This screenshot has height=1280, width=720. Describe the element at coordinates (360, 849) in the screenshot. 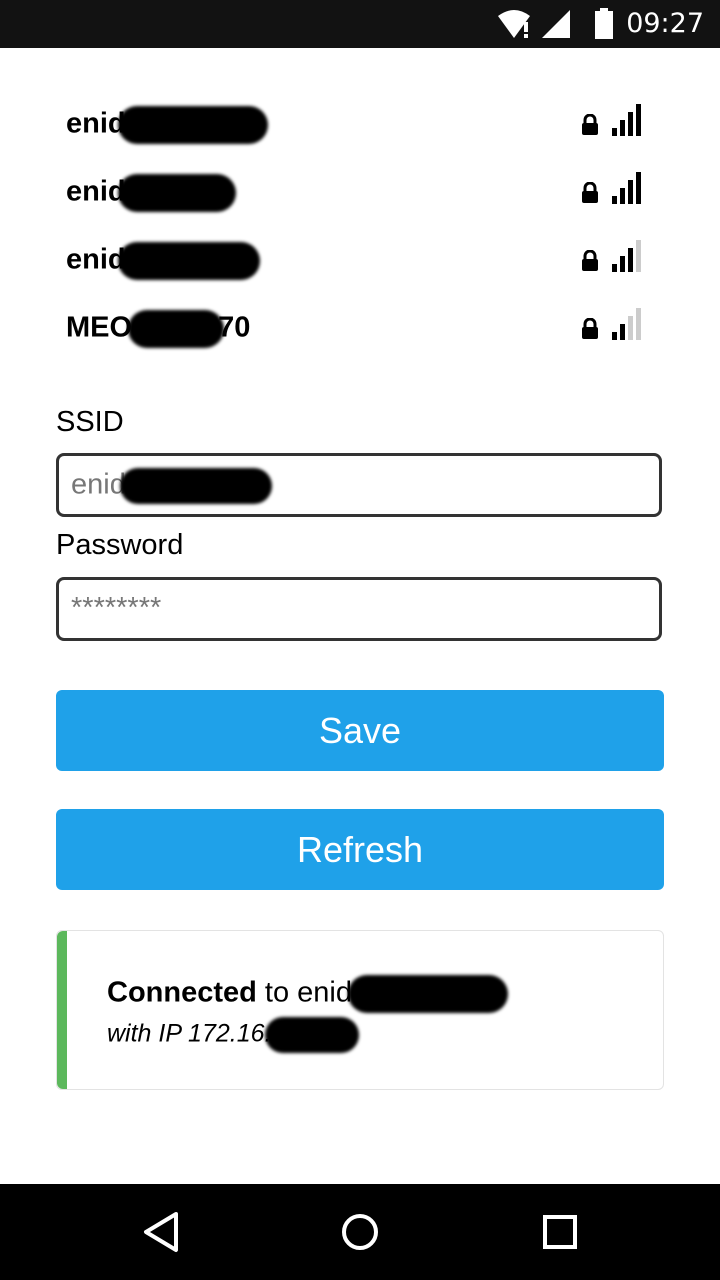

I see `refresh-button: Refresh` at that location.